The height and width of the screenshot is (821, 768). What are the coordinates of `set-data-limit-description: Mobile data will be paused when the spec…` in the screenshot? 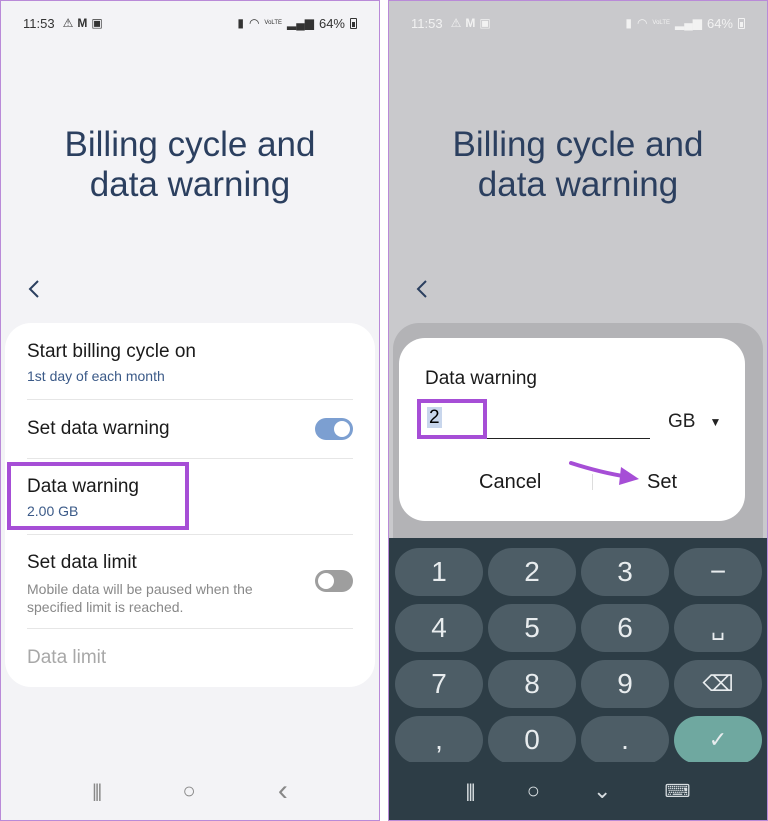 It's located at (140, 598).